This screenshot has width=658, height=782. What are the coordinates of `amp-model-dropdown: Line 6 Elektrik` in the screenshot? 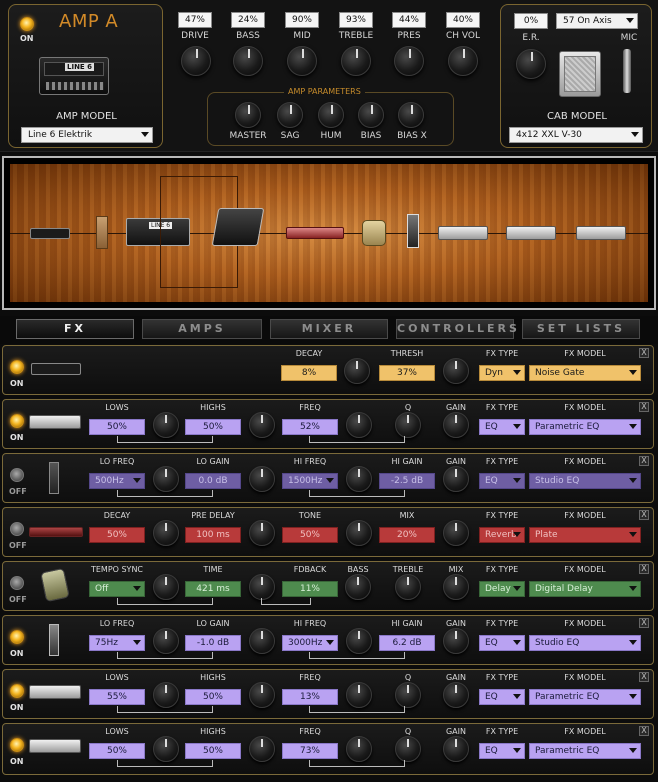 It's located at (87, 135).